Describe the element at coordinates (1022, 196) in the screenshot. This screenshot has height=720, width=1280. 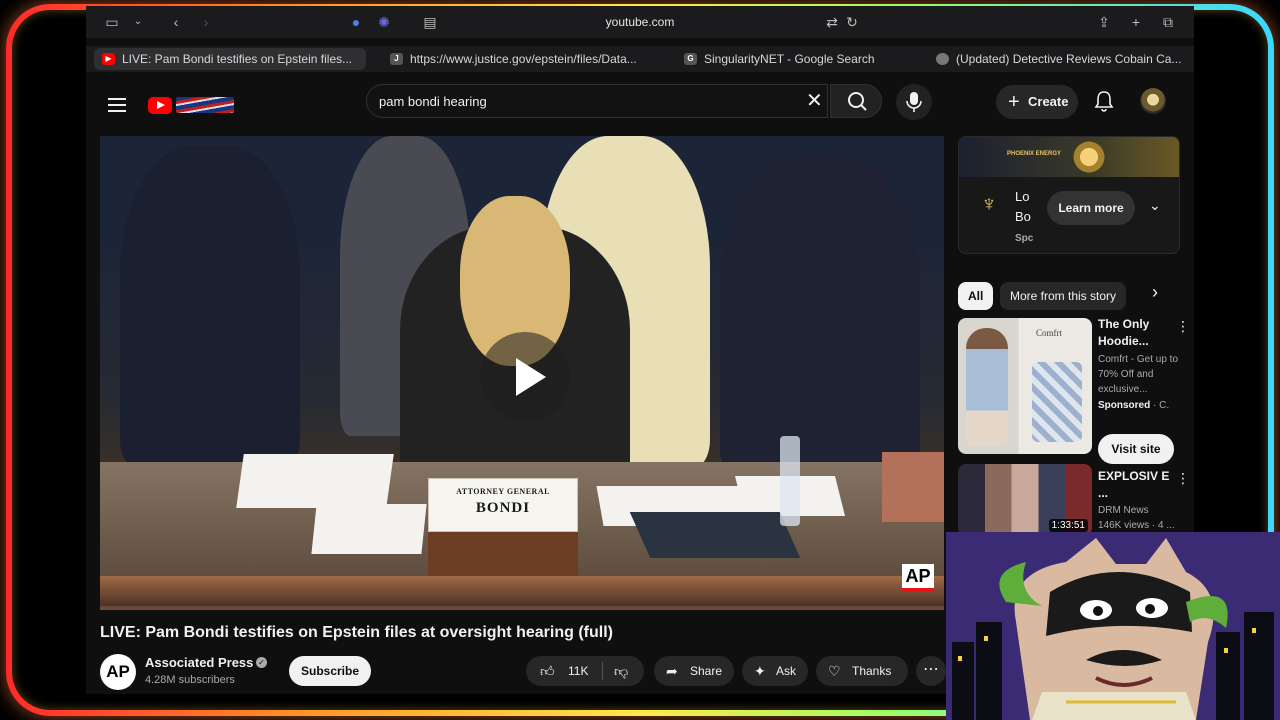
I see `ad-title-line1: Lo` at that location.